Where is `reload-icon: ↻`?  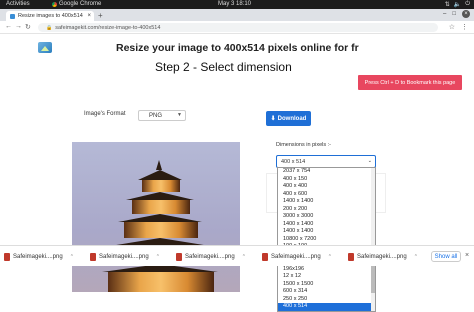
reload-icon: ↻ is located at coordinates (28, 27).